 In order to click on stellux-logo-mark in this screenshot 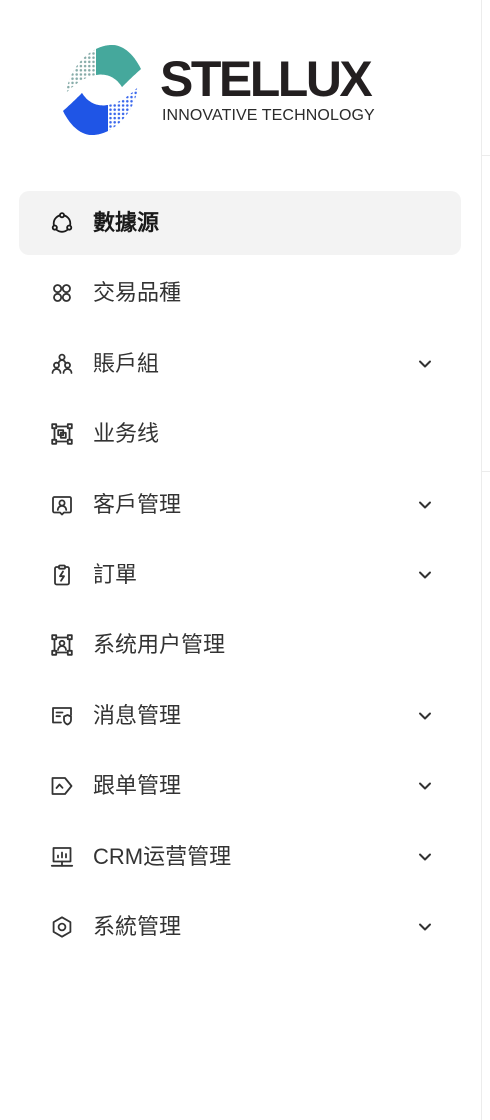, I will do `click(102, 90)`.